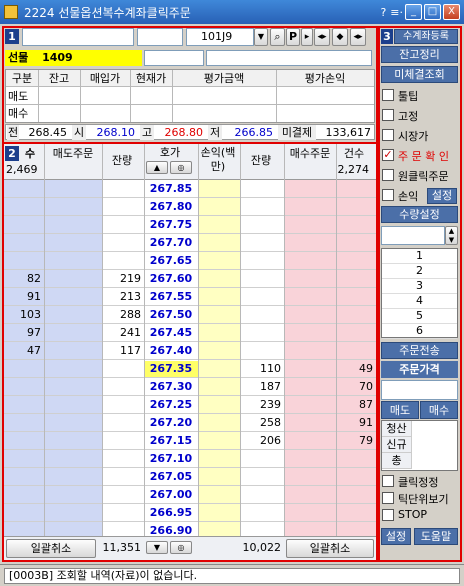  Describe the element at coordinates (426, 36) in the screenshot. I see `register-accounts-button: 수계좌등록` at that location.